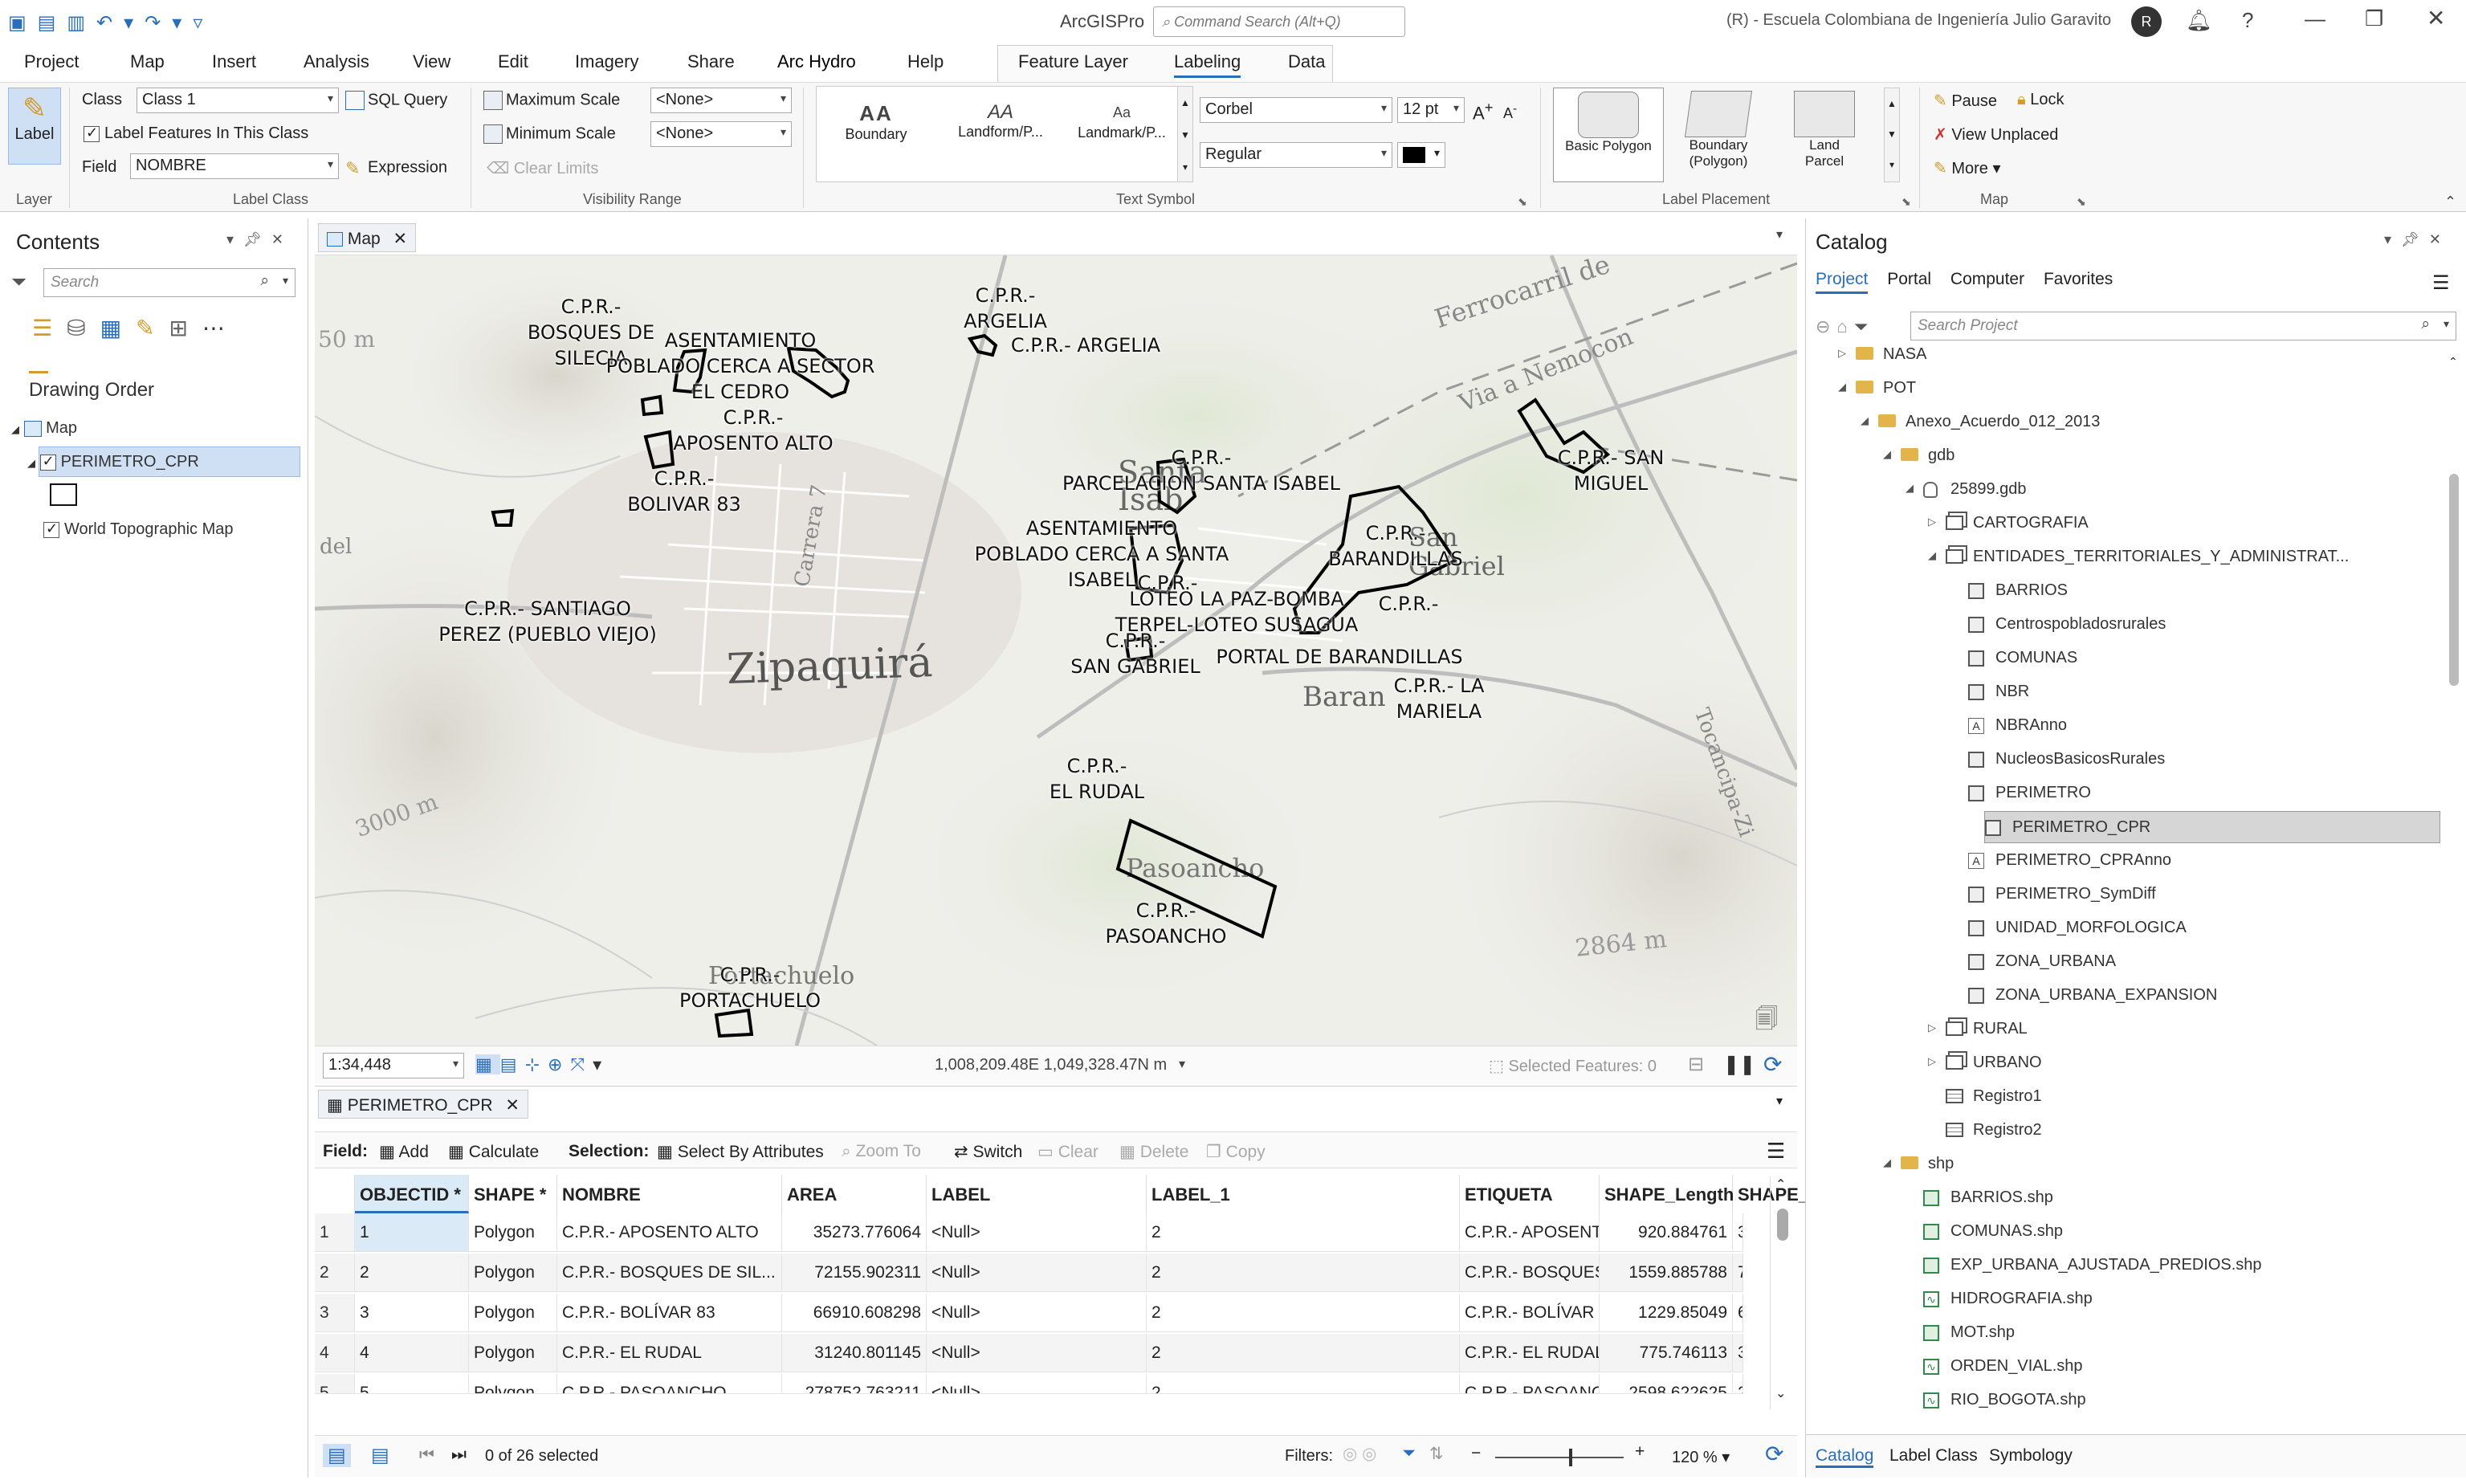  I want to click on command-search: ⌕ Command Search (Alt+Q), so click(1279, 21).